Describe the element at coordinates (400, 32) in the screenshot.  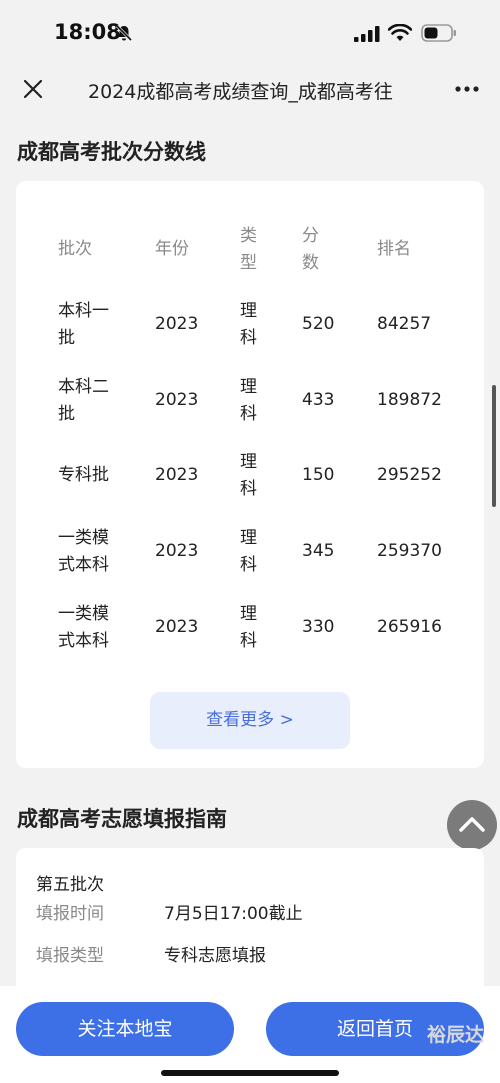
I see `wifi-icon` at that location.